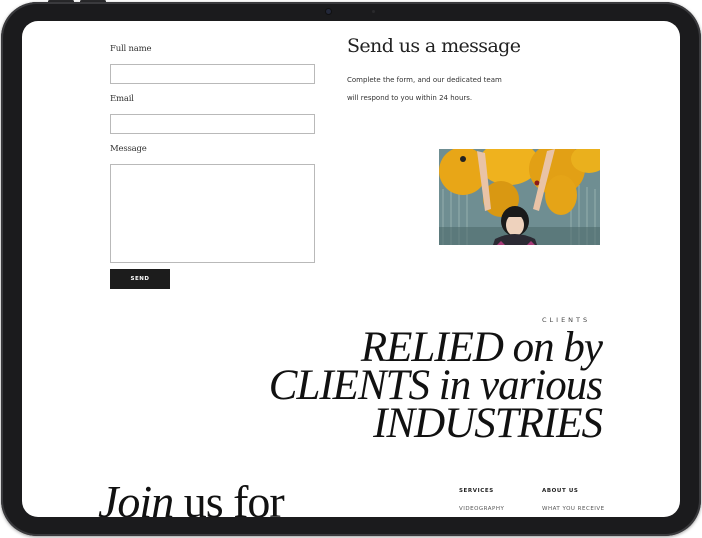 This screenshot has height=538, width=702. I want to click on light-sensor, so click(373, 11).